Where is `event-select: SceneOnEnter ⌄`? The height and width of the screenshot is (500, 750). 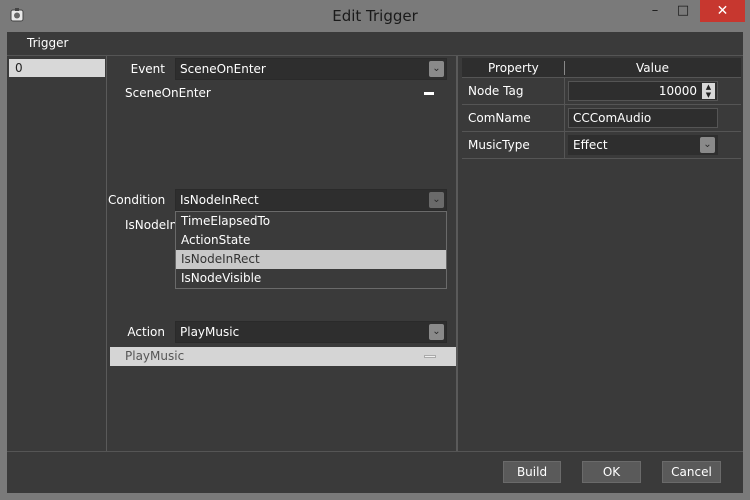 event-select: SceneOnEnter ⌄ is located at coordinates (311, 69).